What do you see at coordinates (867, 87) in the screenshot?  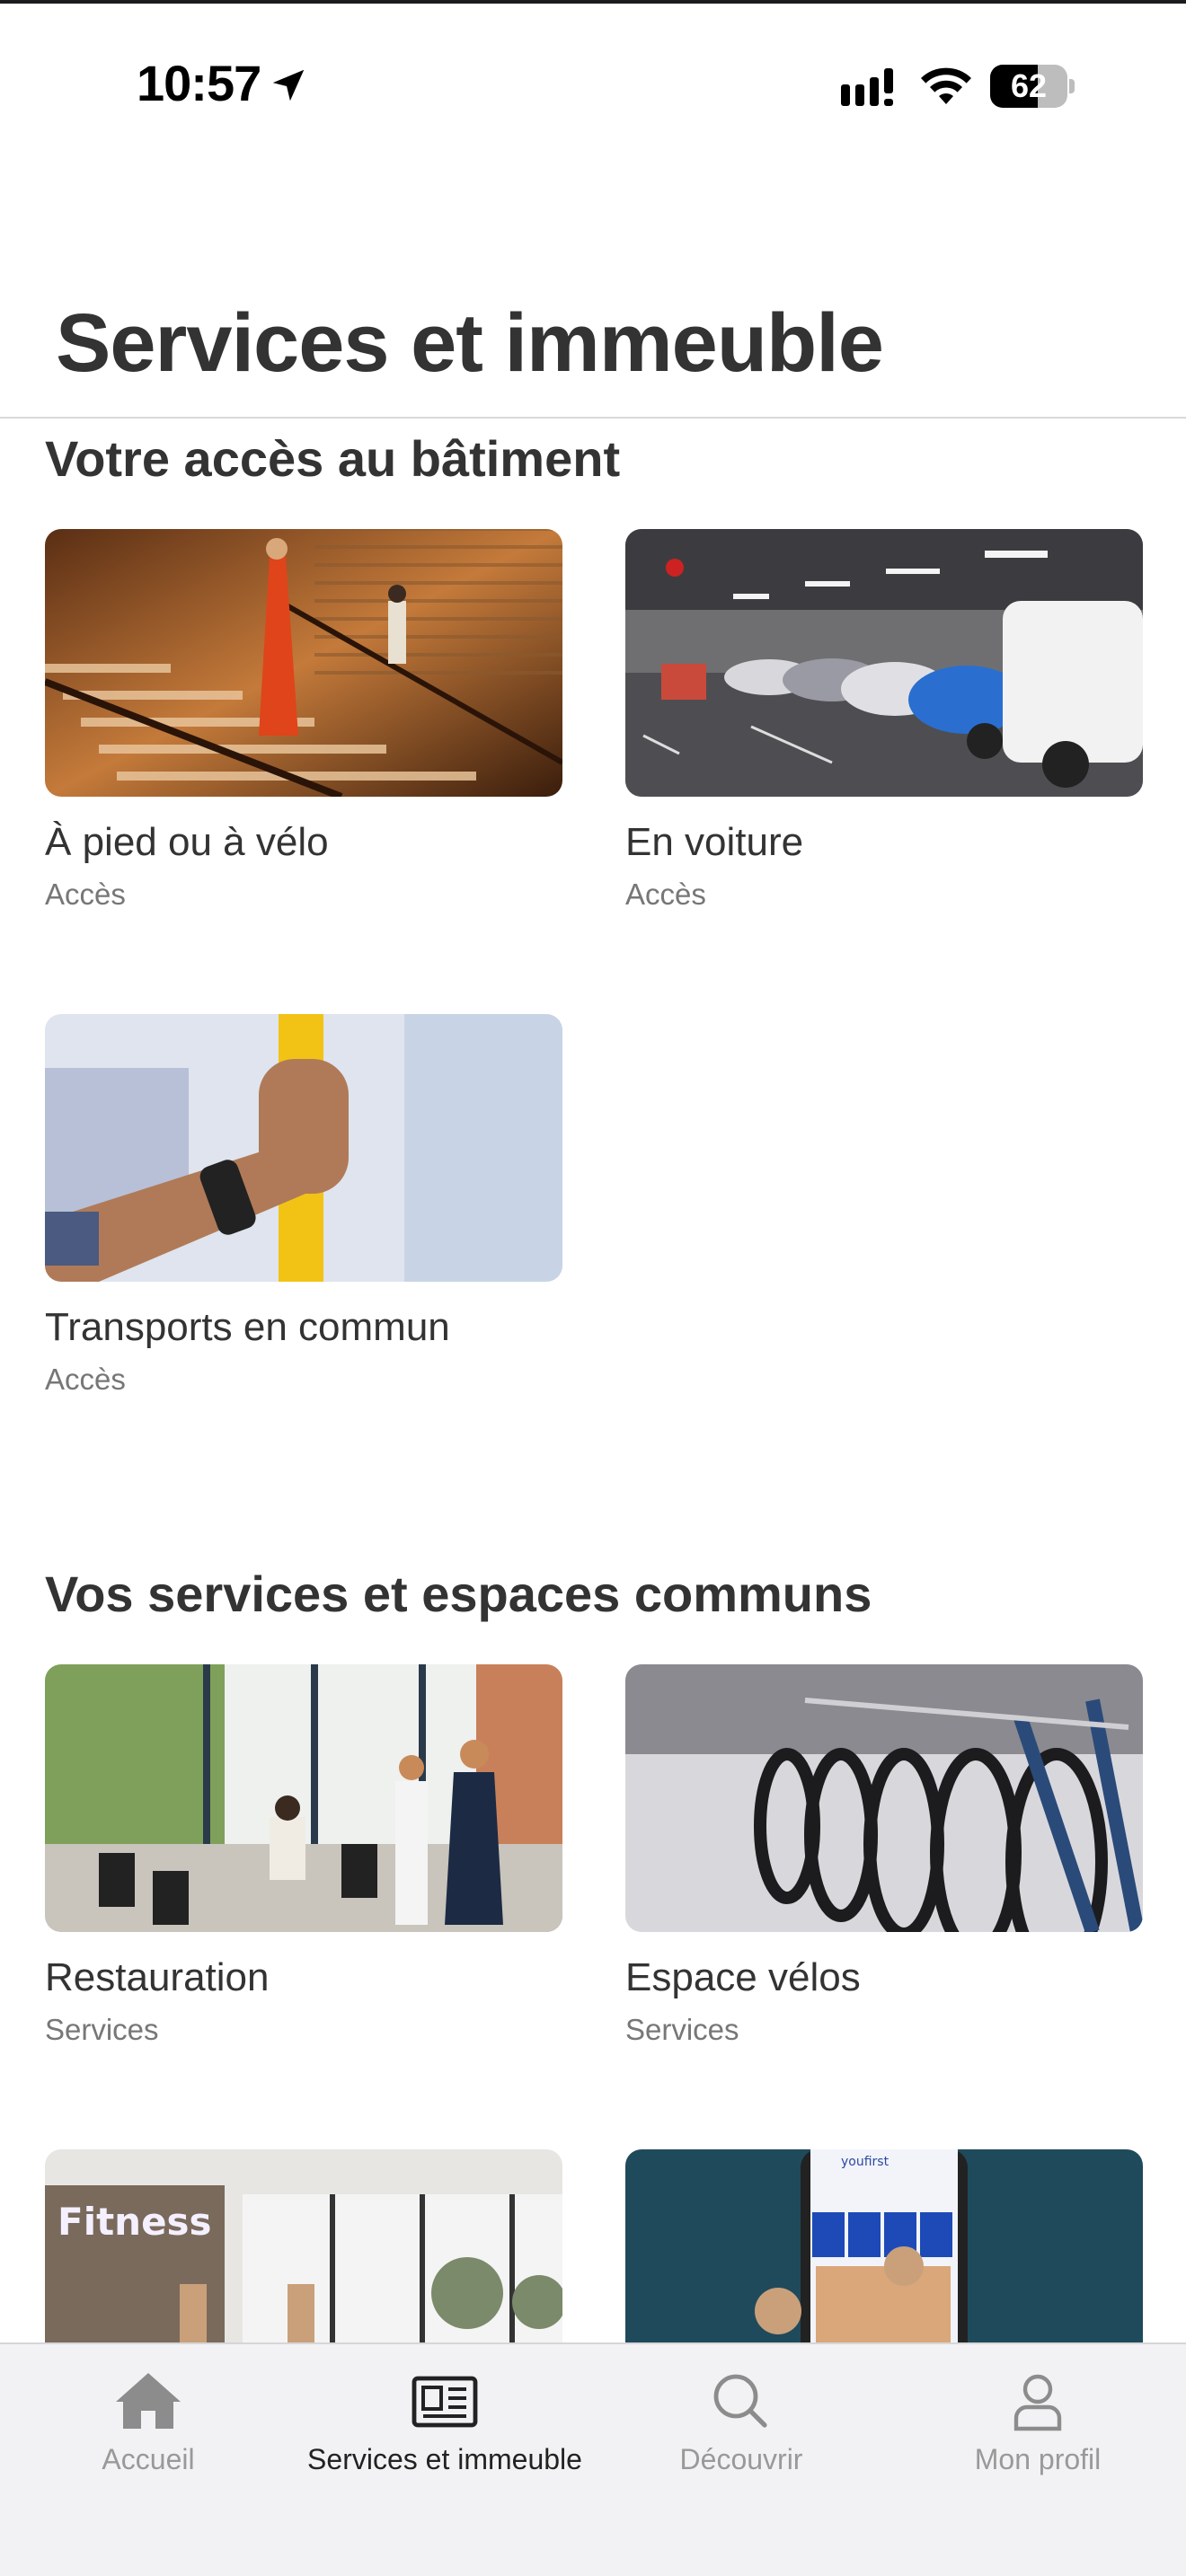 I see `cellular-signal-icon` at bounding box center [867, 87].